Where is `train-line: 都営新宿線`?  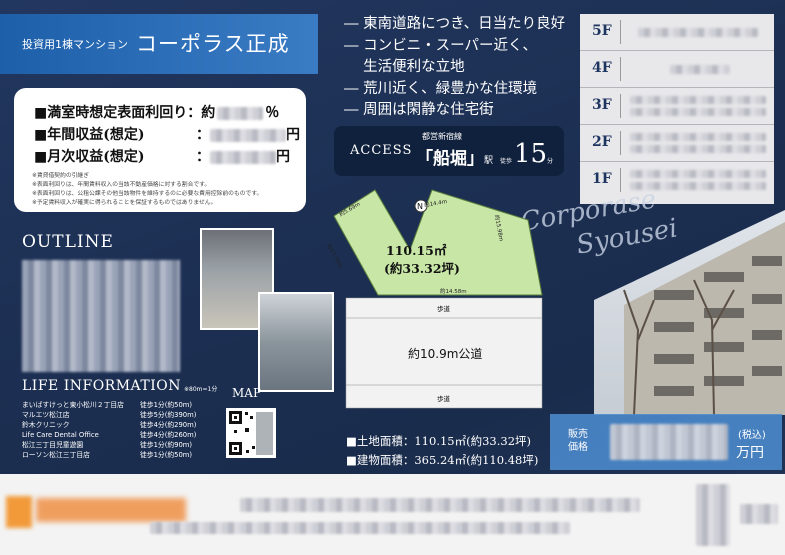 train-line: 都営新宿線 is located at coordinates (442, 136).